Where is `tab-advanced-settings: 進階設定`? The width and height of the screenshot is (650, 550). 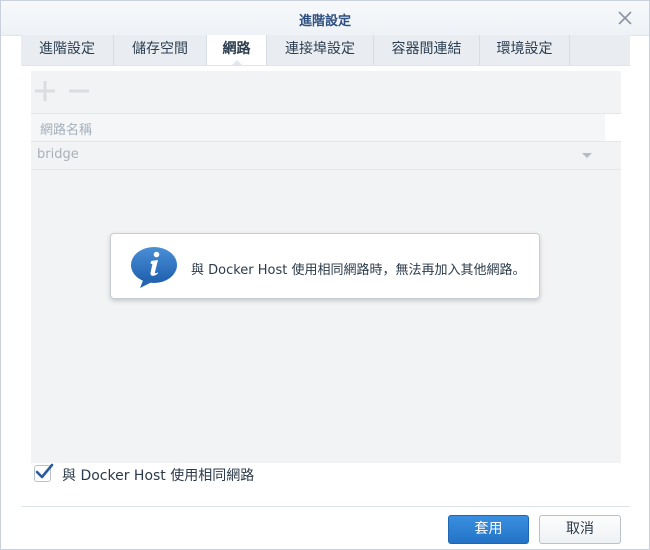 tab-advanced-settings: 進階設定 is located at coordinates (67, 50).